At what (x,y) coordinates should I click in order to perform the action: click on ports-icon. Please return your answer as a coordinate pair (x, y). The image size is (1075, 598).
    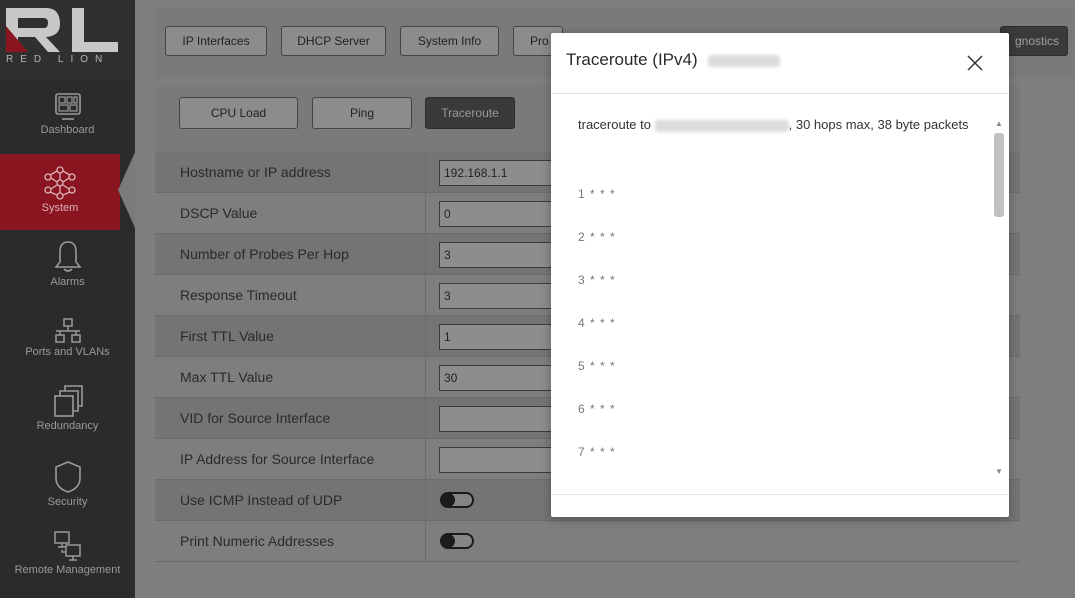
    Looking at the image, I should click on (67, 330).